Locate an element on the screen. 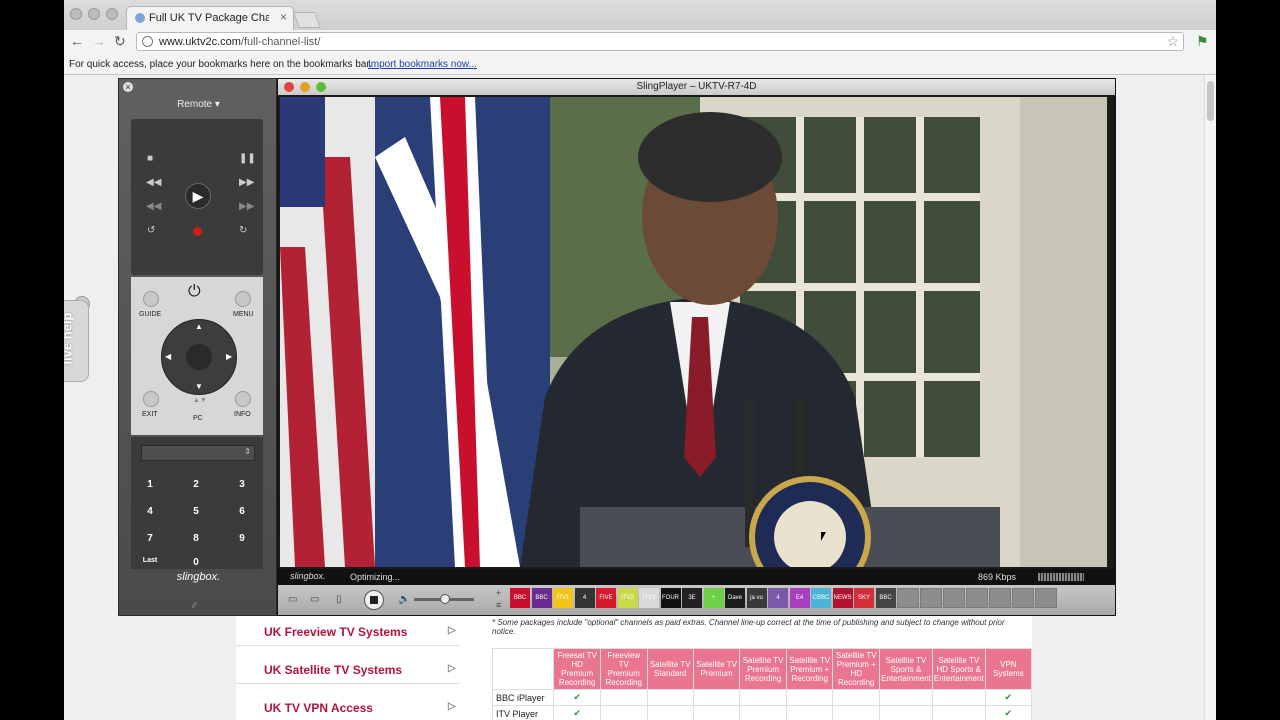  info-label: INFO is located at coordinates (242, 414).